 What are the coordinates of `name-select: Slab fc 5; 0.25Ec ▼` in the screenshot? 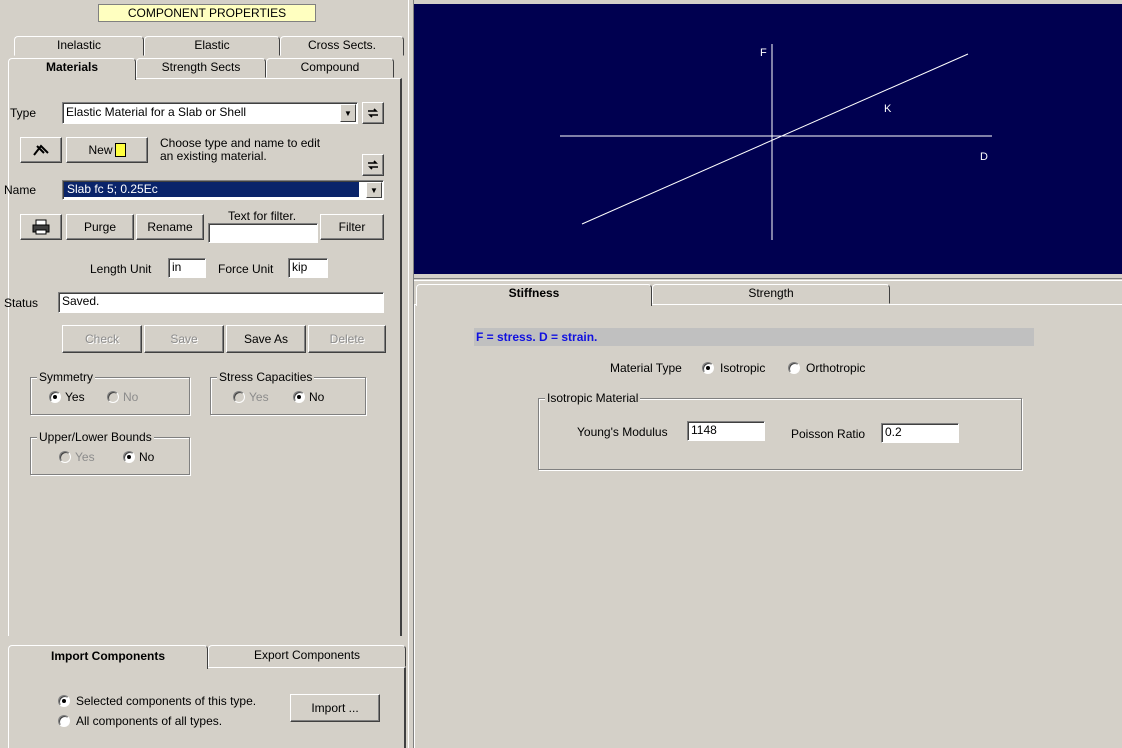 It's located at (223, 190).